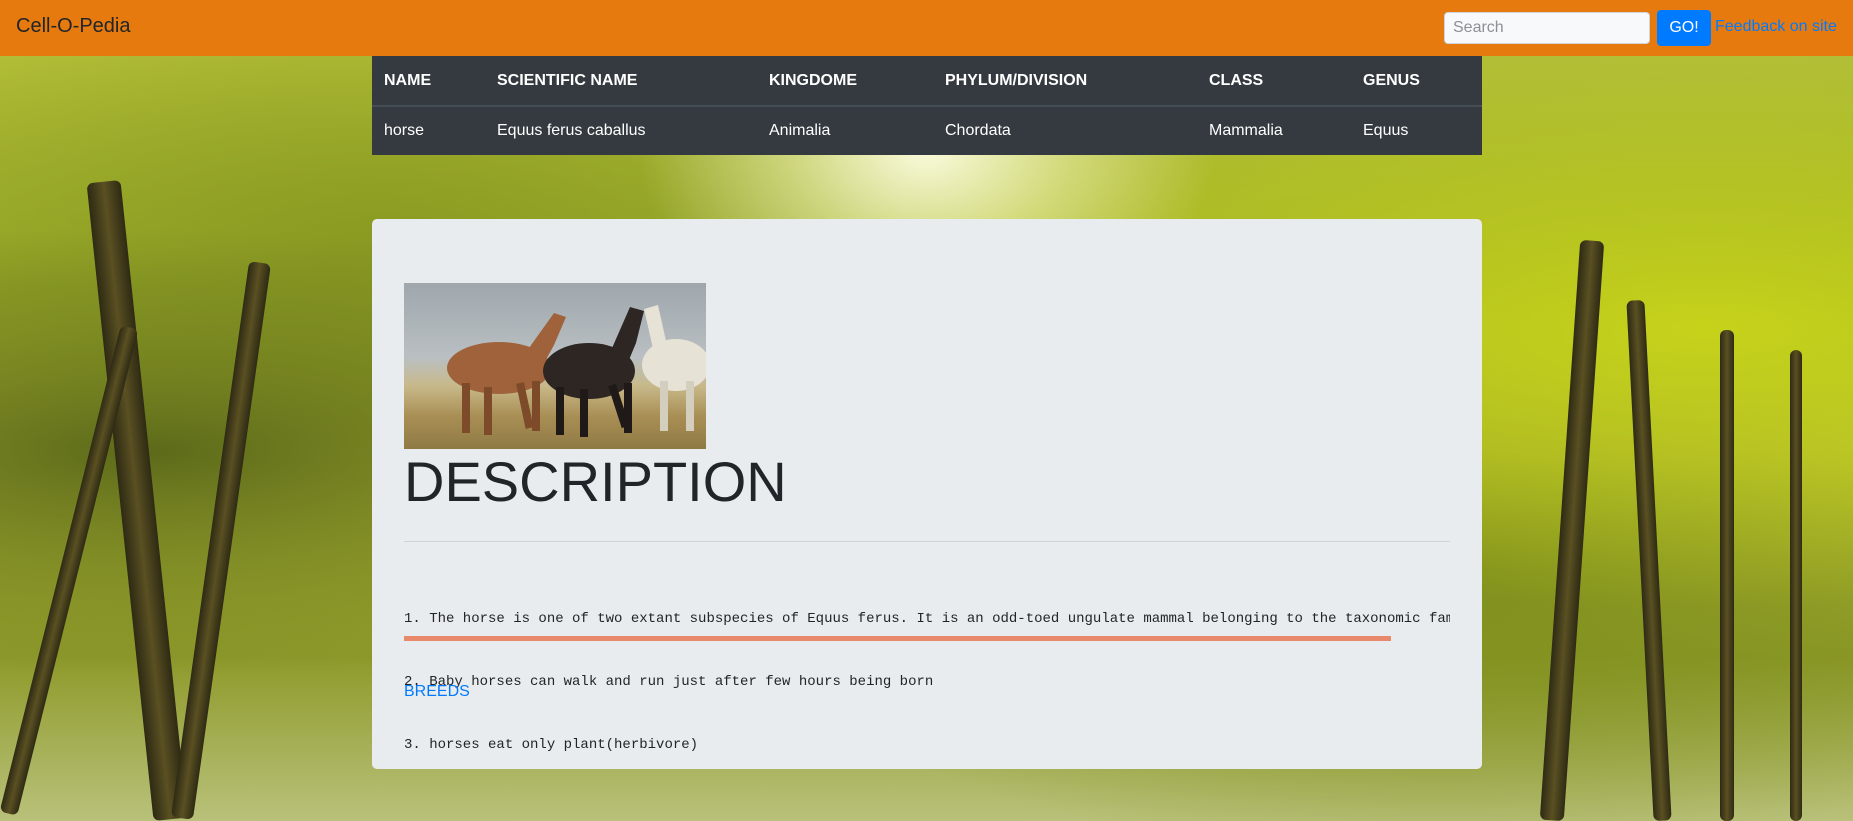  I want to click on breeds-link: BREEDS, so click(437, 692).